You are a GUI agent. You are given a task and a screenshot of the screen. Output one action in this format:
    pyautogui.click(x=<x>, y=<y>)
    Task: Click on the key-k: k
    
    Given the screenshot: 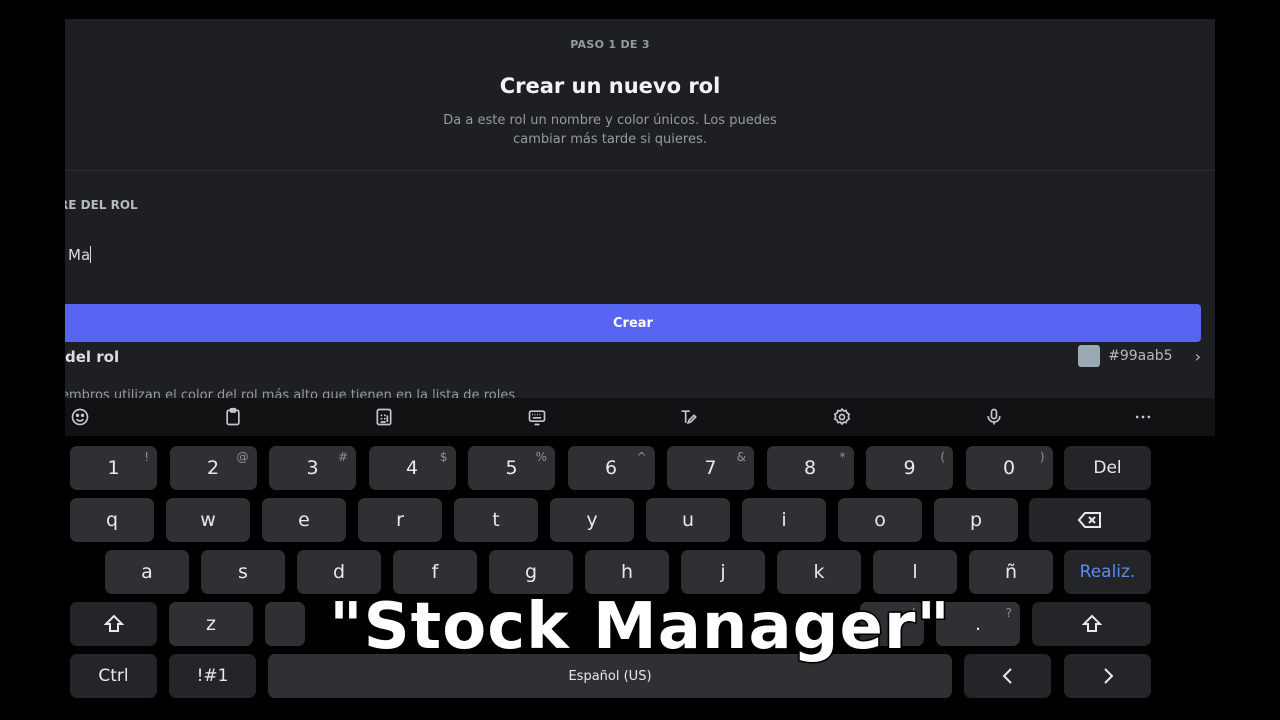 What is the action you would take?
    pyautogui.click(x=819, y=572)
    